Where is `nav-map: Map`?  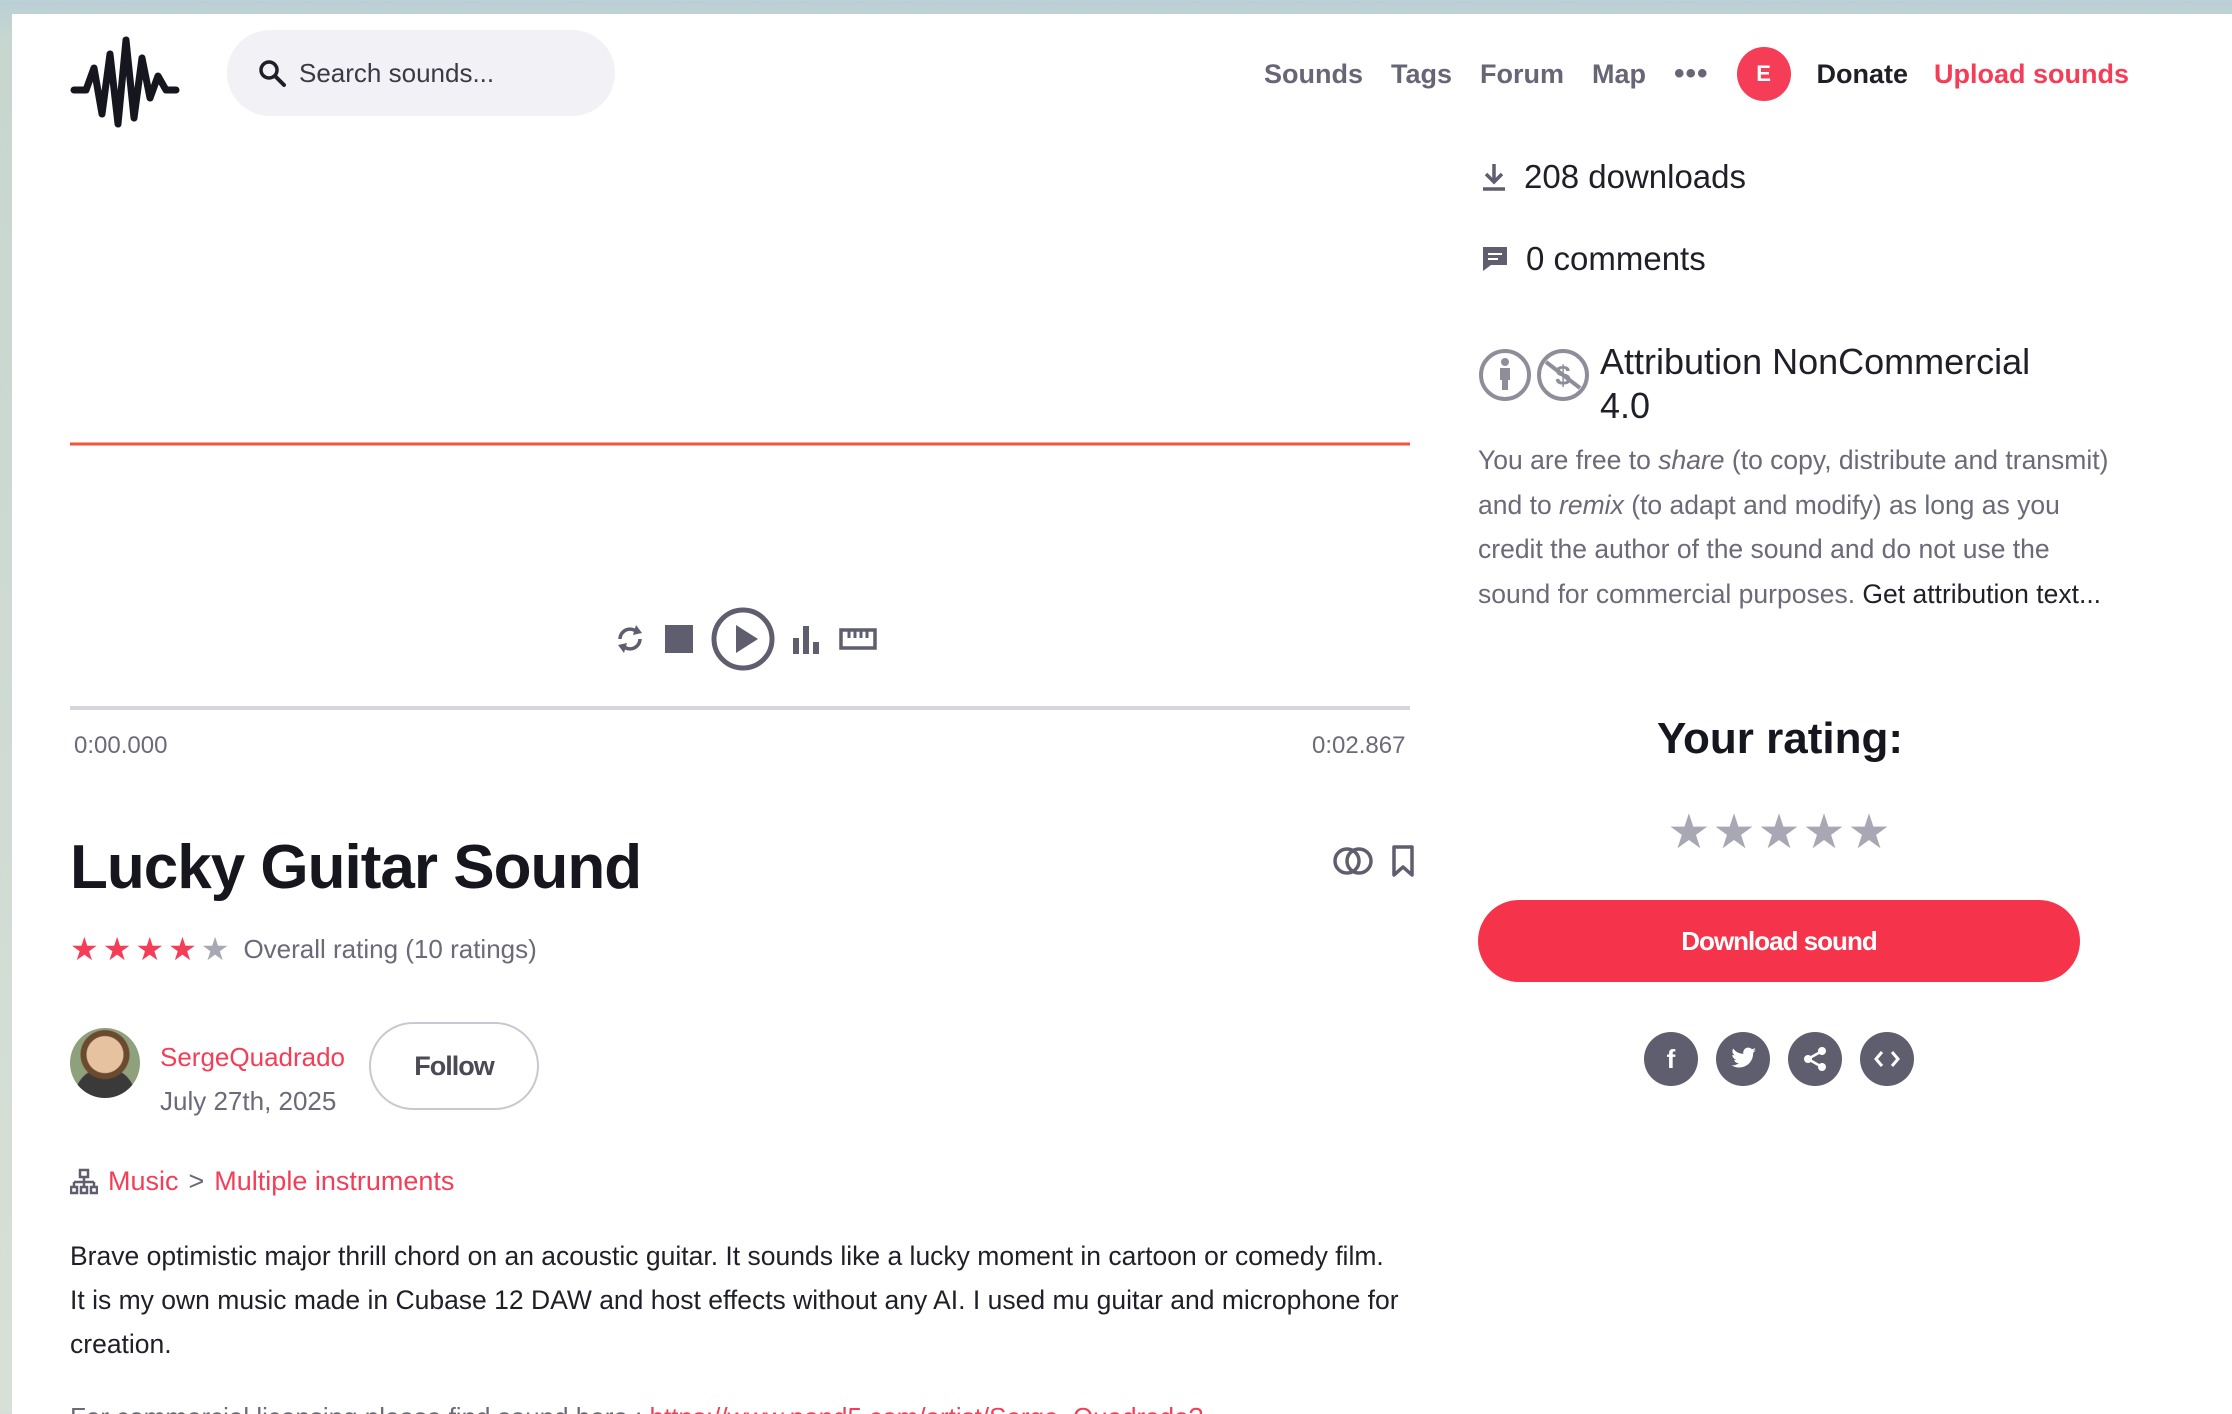 nav-map: Map is located at coordinates (1619, 74).